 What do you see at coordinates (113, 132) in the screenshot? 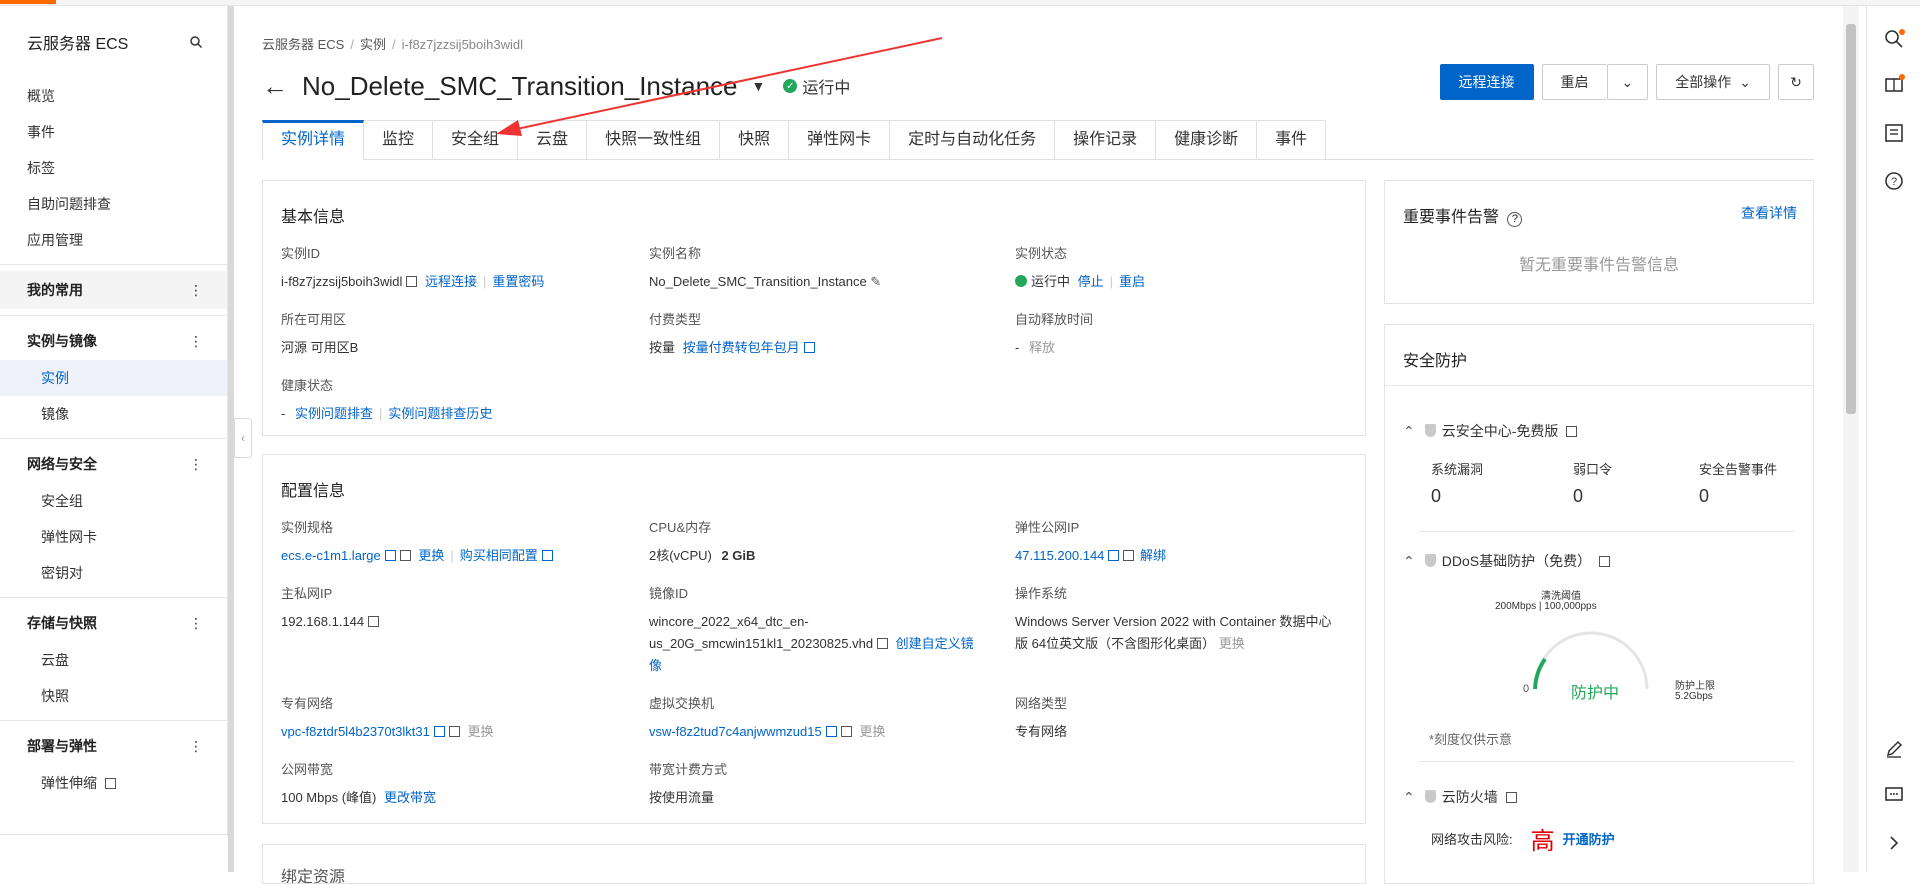
I see `sidebar-item-events: 事件` at bounding box center [113, 132].